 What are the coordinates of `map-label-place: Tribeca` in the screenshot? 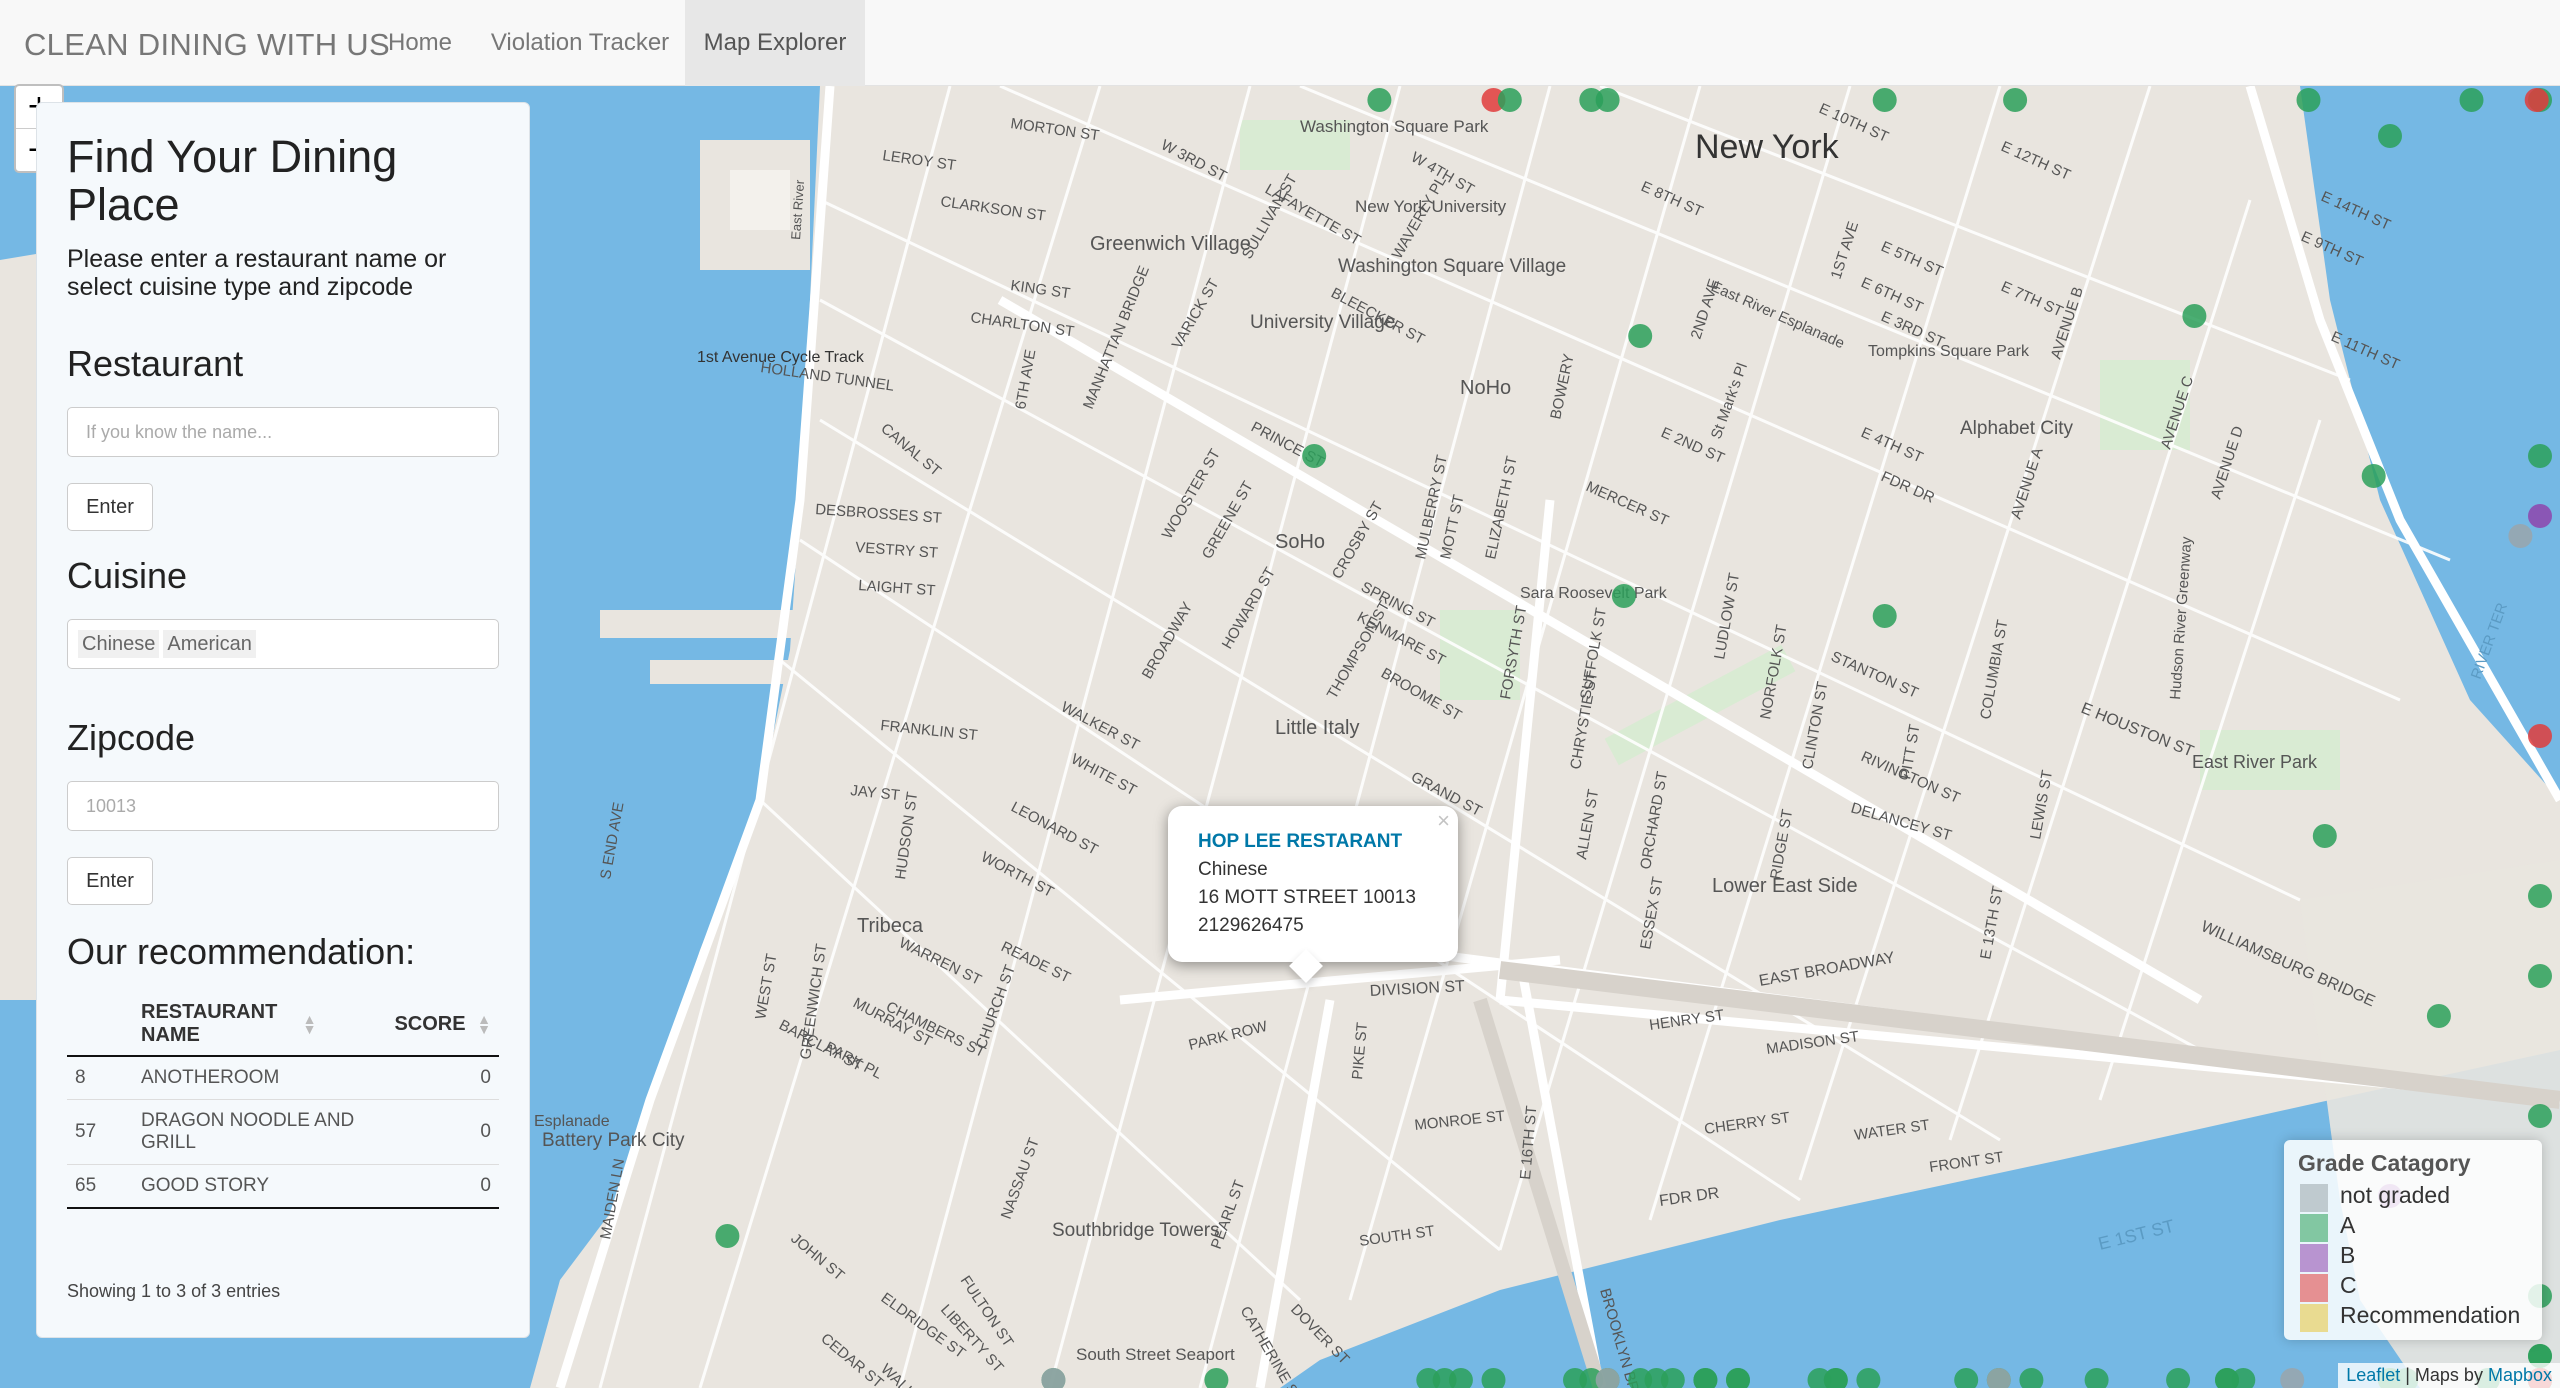 It's located at (890, 926).